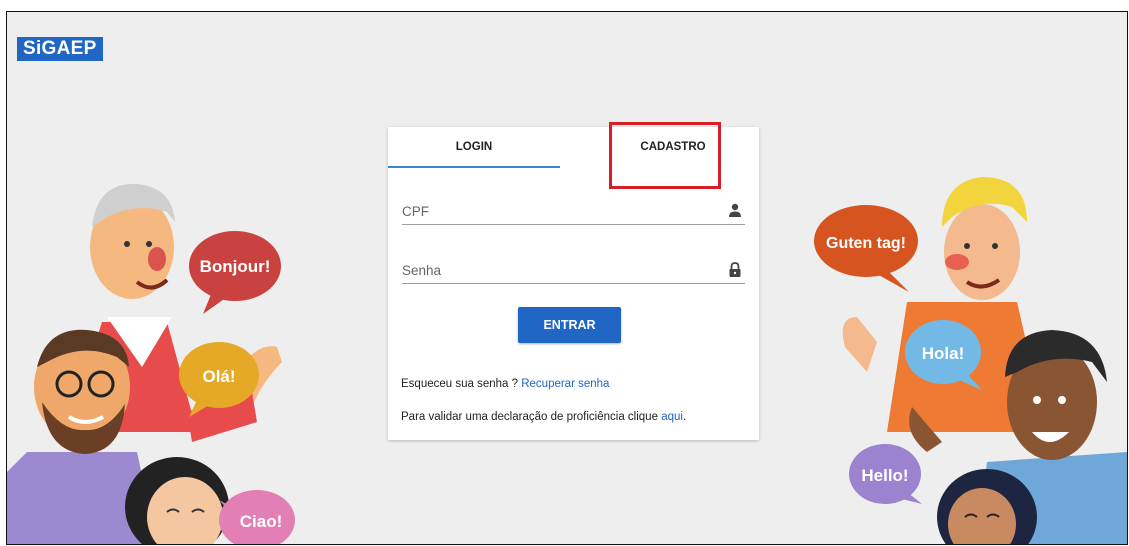 The width and height of the screenshot is (1129, 546). I want to click on validate-link: aqui, so click(672, 417).